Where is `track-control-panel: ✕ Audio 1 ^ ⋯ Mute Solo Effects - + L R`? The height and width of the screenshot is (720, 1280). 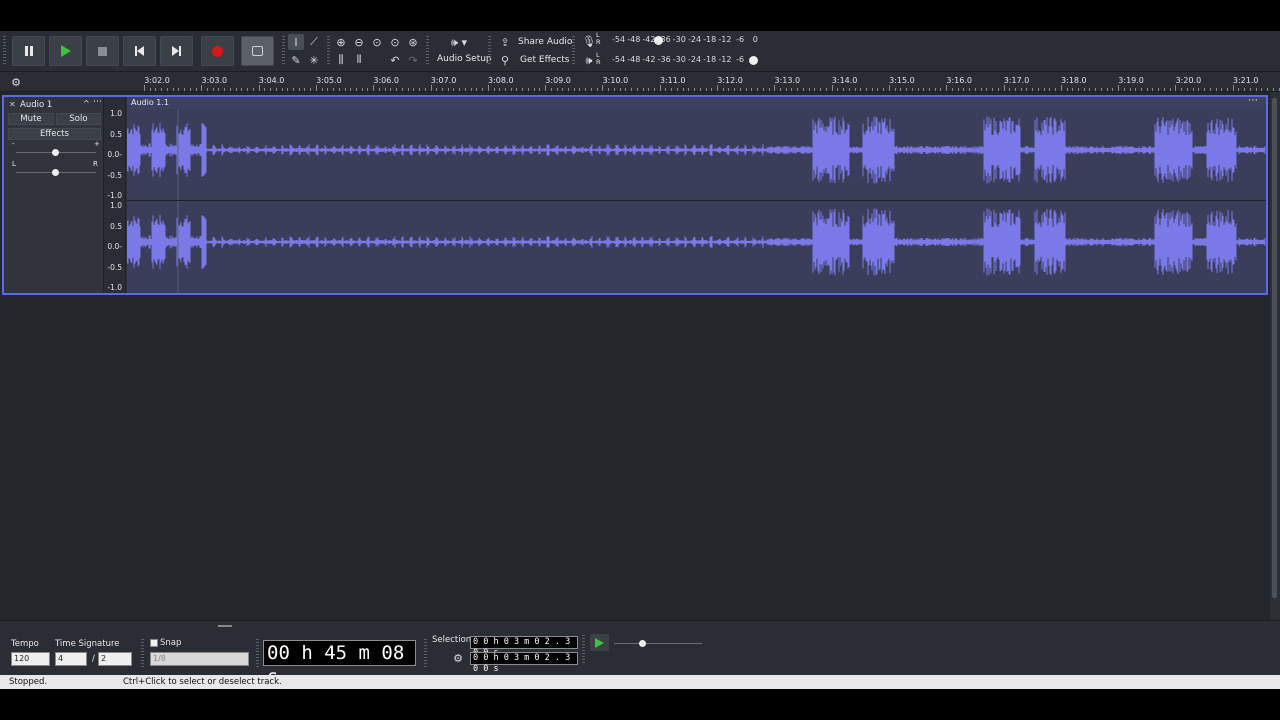
track-control-panel: ✕ Audio 1 ^ ⋯ Mute Solo Effects - + L R is located at coordinates (54, 195).